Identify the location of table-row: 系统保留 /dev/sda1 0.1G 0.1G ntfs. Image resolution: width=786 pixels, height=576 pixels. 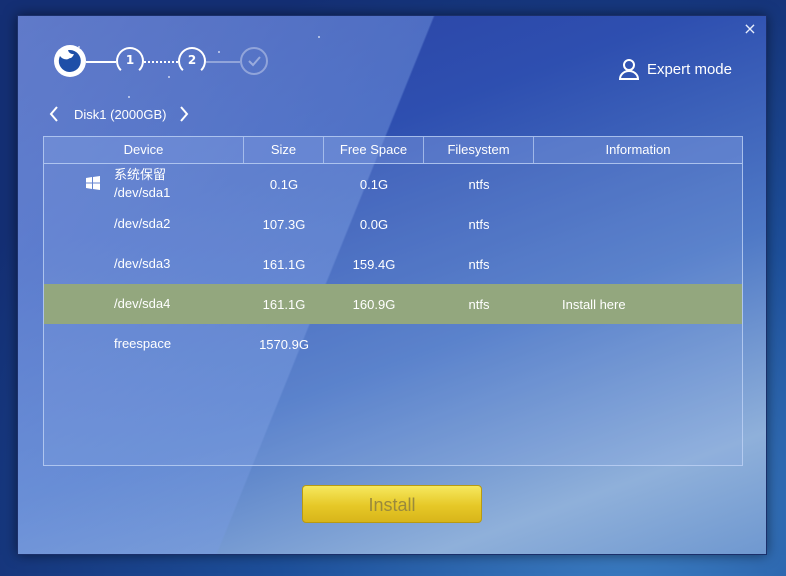
(393, 184).